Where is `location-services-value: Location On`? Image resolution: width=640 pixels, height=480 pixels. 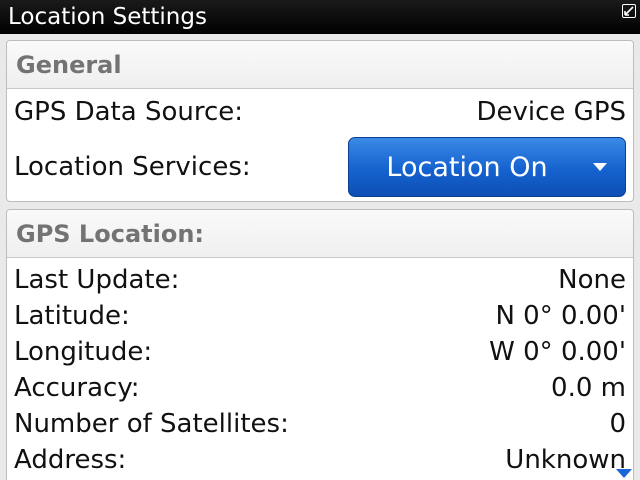 location-services-value: Location On is located at coordinates (467, 167).